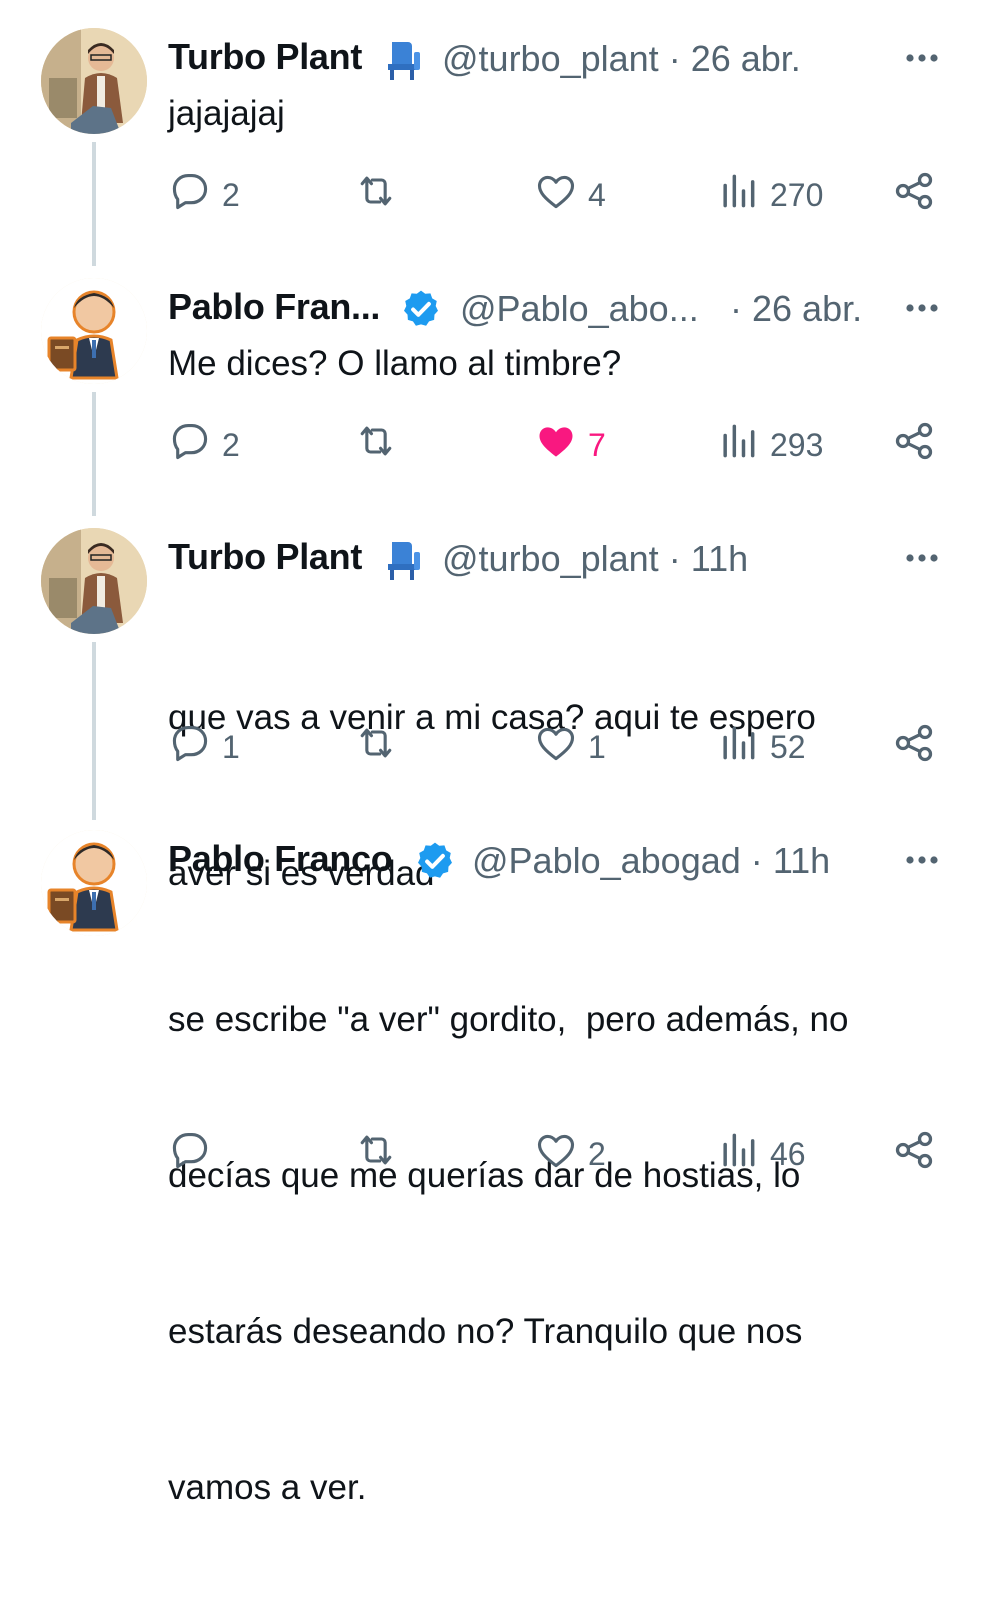 Image resolution: width=982 pixels, height=1618 pixels. I want to click on like-count: 1, so click(597, 746).